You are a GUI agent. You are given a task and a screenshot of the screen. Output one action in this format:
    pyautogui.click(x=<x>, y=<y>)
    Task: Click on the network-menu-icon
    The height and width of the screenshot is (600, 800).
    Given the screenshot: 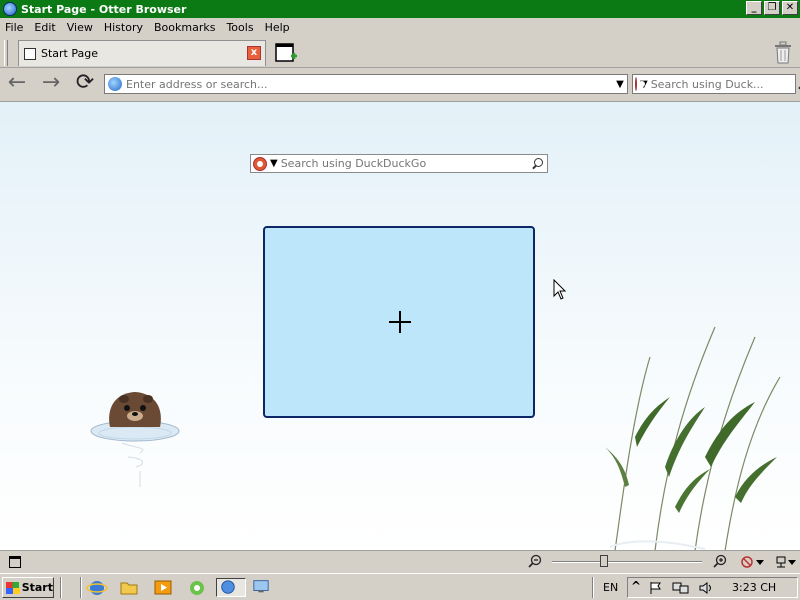 What is the action you would take?
    pyautogui.click(x=786, y=562)
    